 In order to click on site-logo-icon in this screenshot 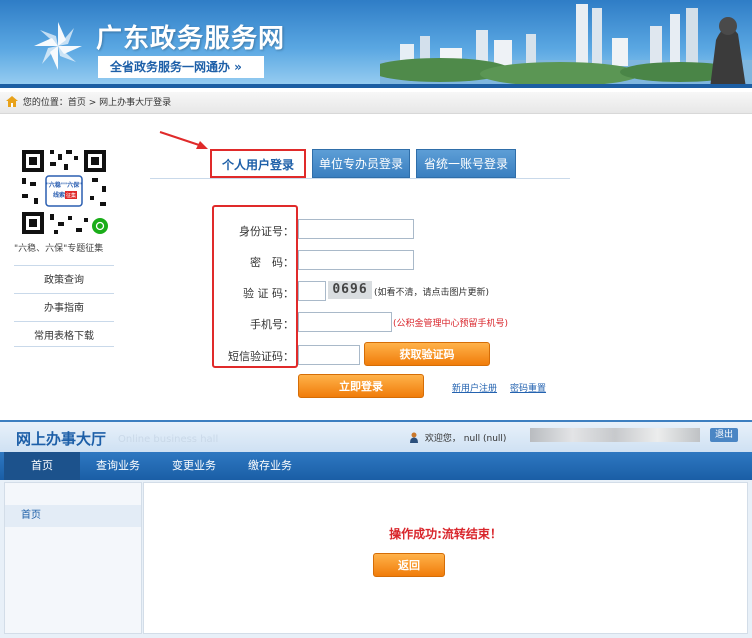, I will do `click(58, 46)`.